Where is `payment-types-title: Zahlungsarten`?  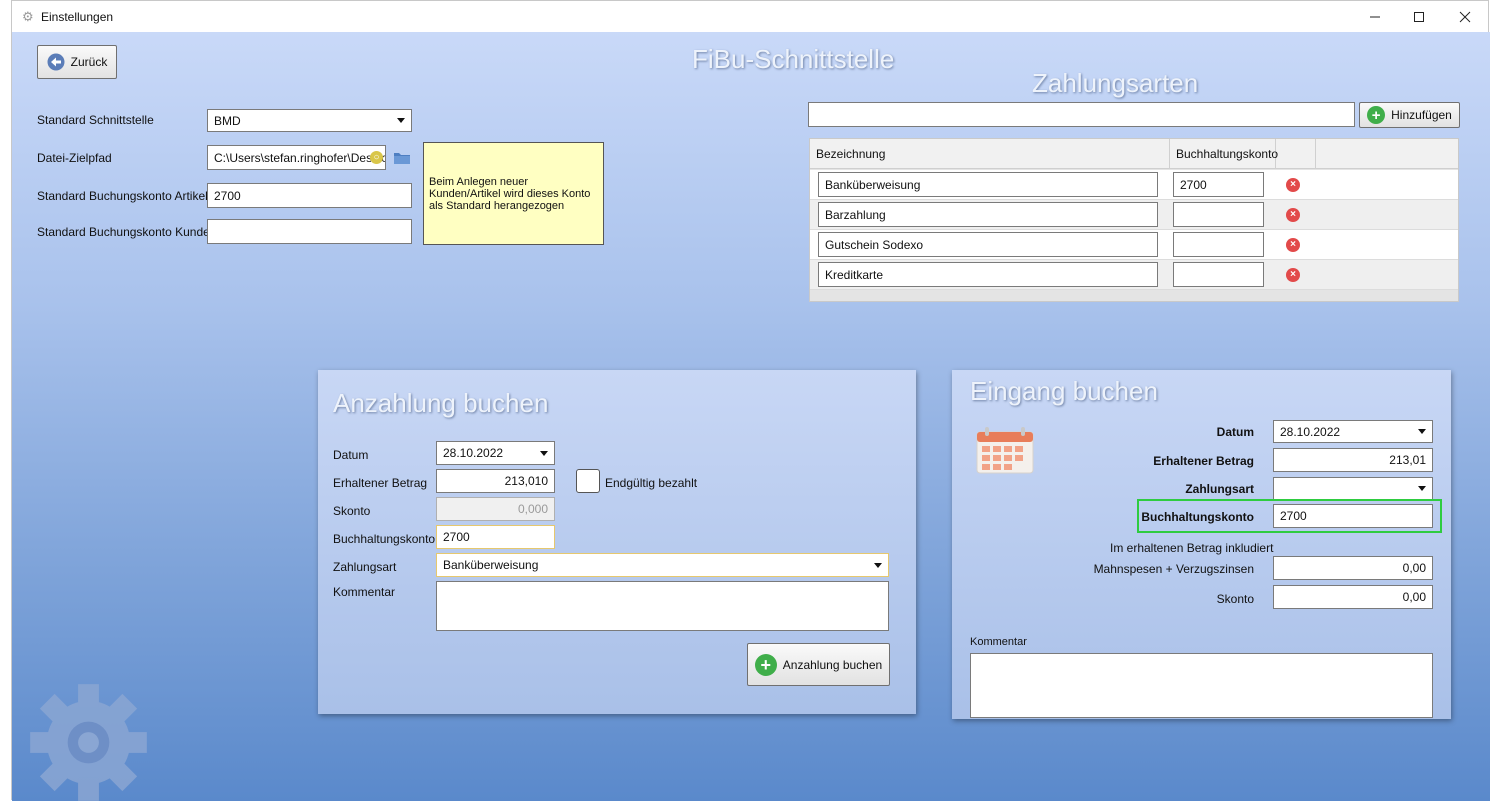 payment-types-title: Zahlungsarten is located at coordinates (1115, 83).